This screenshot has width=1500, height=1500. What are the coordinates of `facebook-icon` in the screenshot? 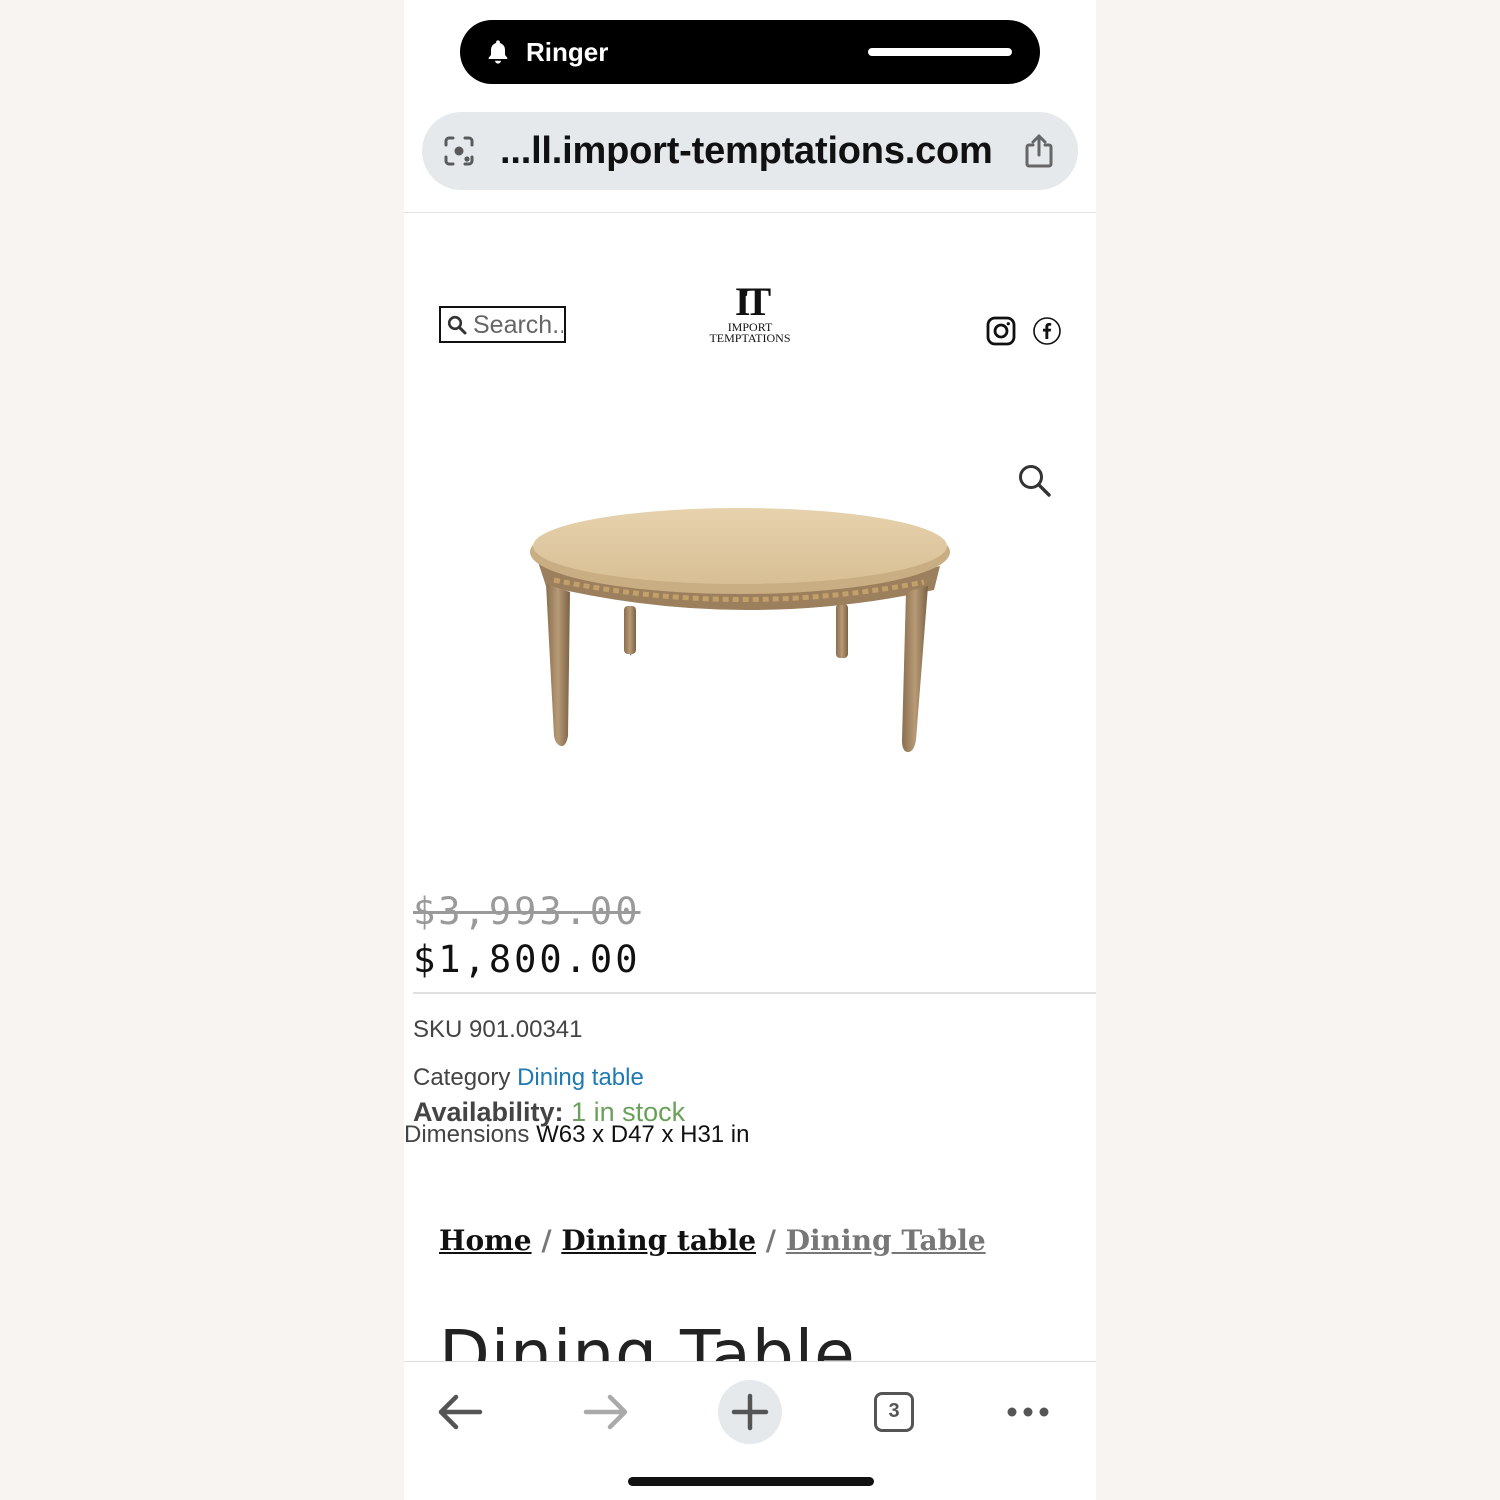 It's located at (1047, 331).